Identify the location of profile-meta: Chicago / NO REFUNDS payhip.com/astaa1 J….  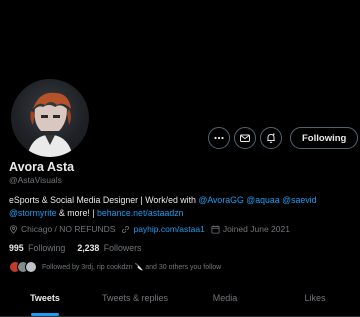
(149, 229).